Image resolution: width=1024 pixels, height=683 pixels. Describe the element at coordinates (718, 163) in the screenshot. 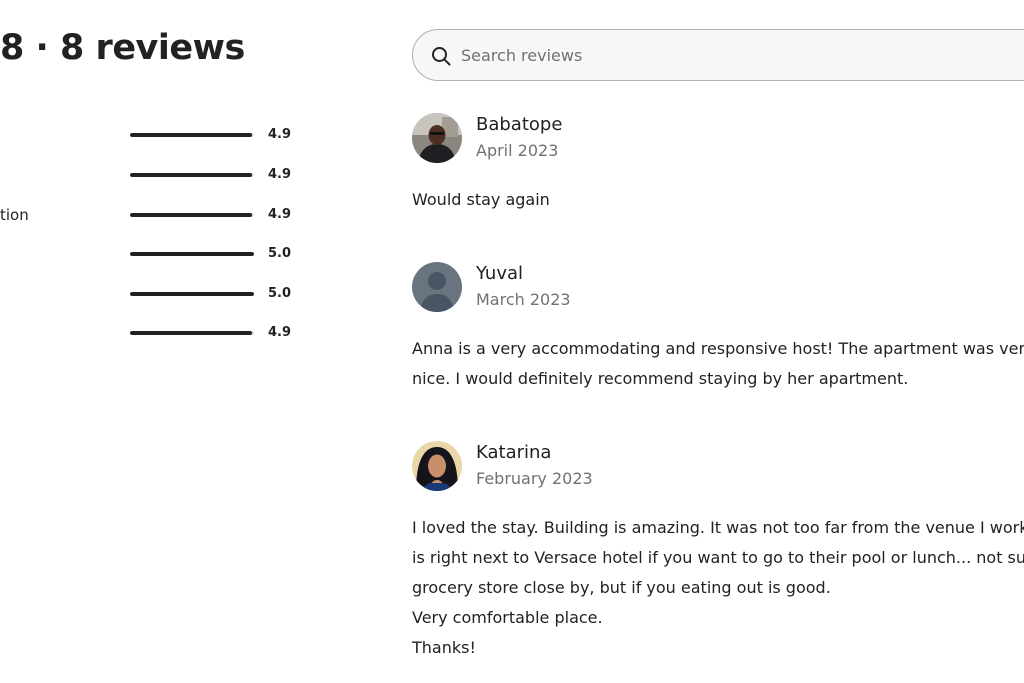

I see `review-item: Babatope April 2023 Would stay again` at that location.